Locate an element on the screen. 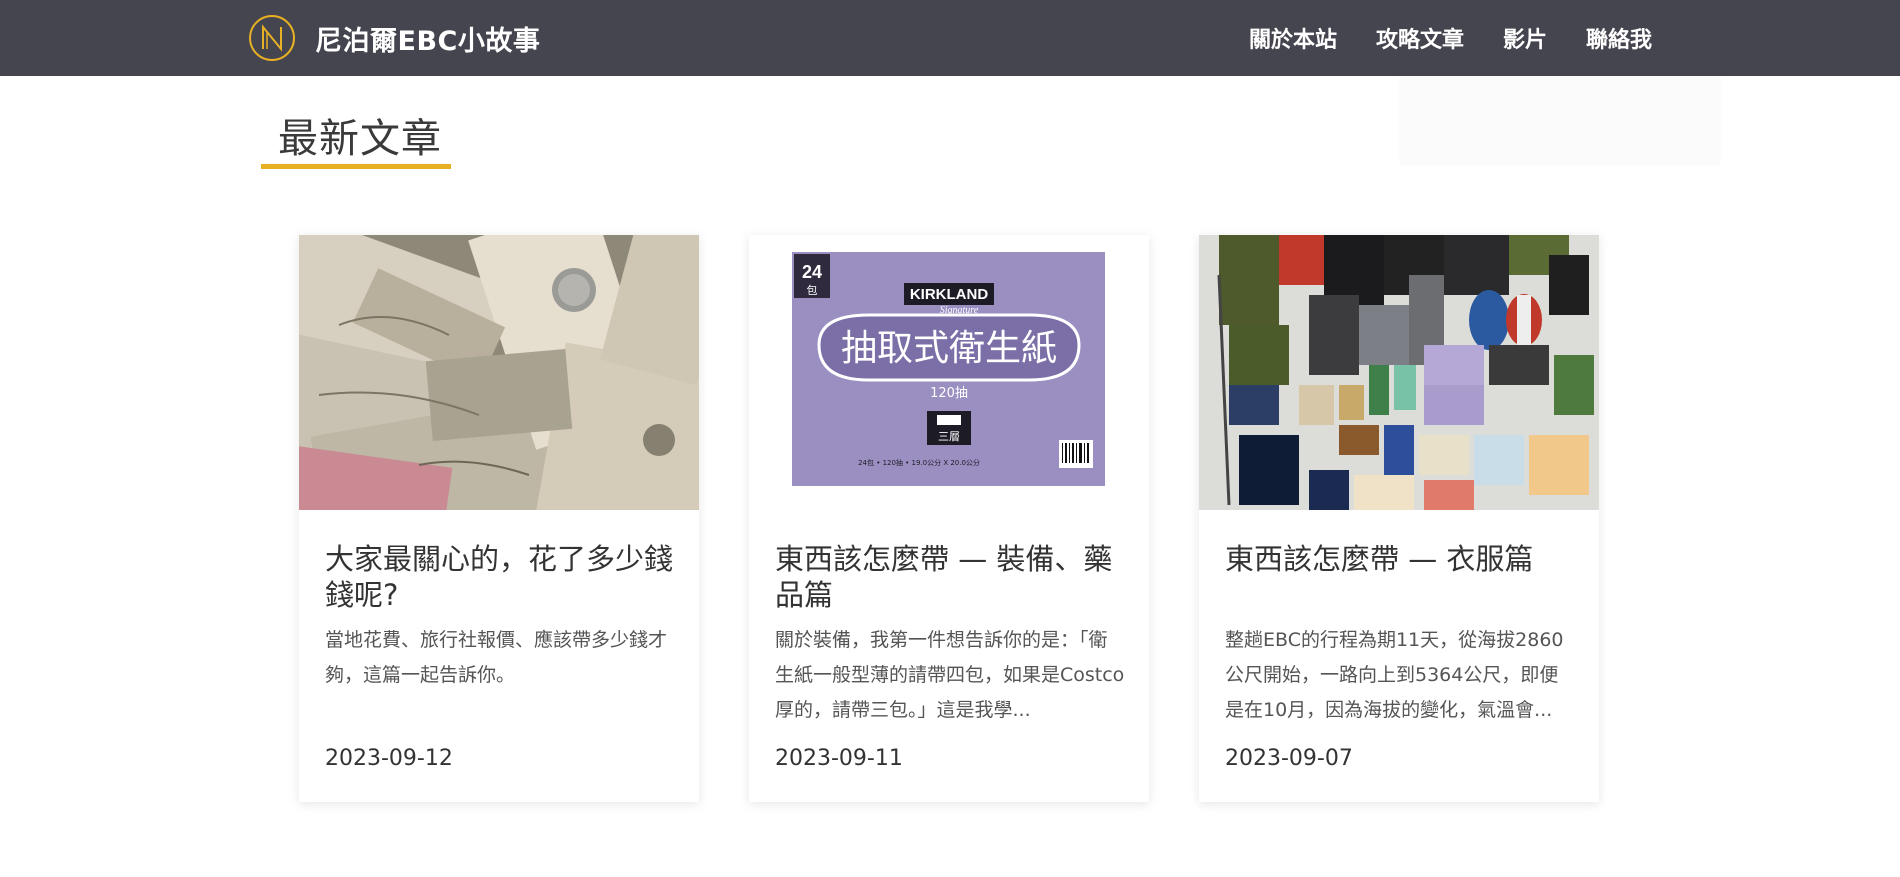  site-brand: 尼泊爾EBC小故事 is located at coordinates (393, 38).